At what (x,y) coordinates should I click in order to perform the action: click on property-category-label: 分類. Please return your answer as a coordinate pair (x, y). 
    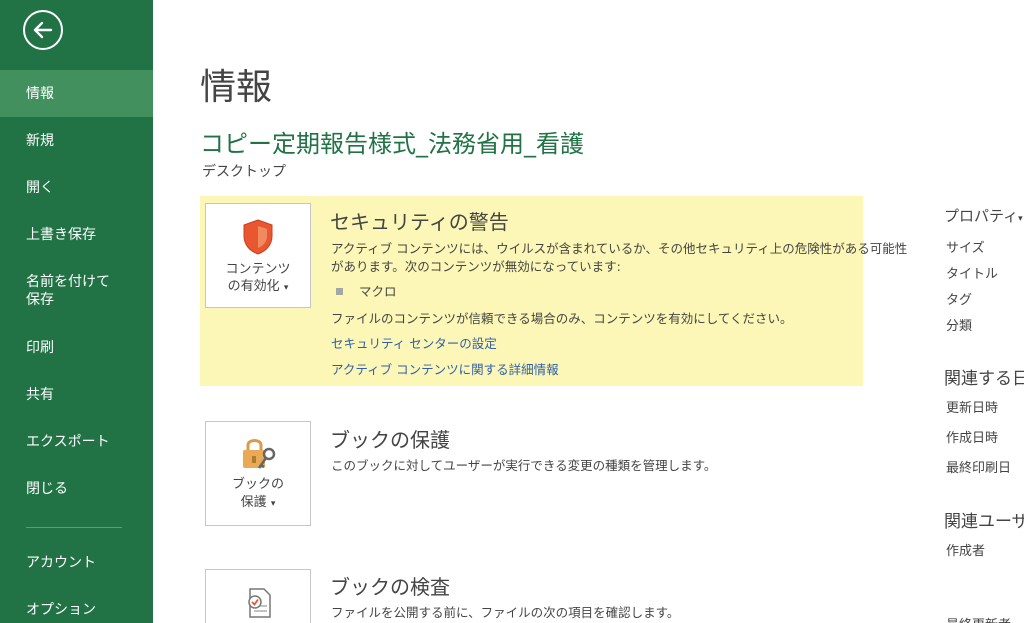
    Looking at the image, I should click on (959, 326).